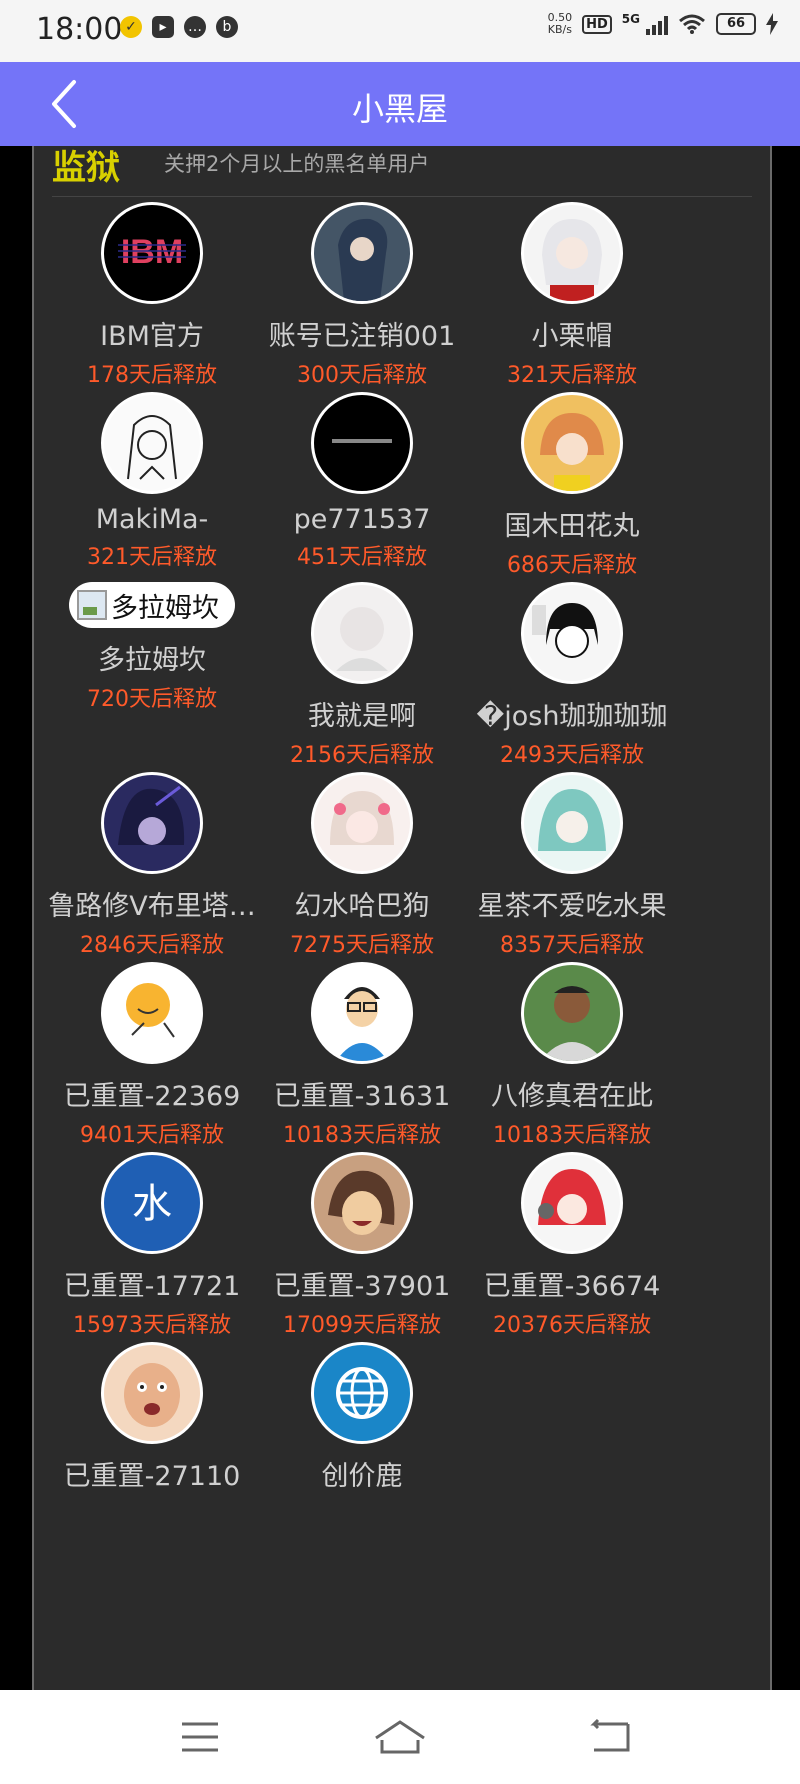 Image resolution: width=800 pixels, height=1784 pixels. I want to click on user-card: MakiMa- 321天后释放, so click(153, 481).